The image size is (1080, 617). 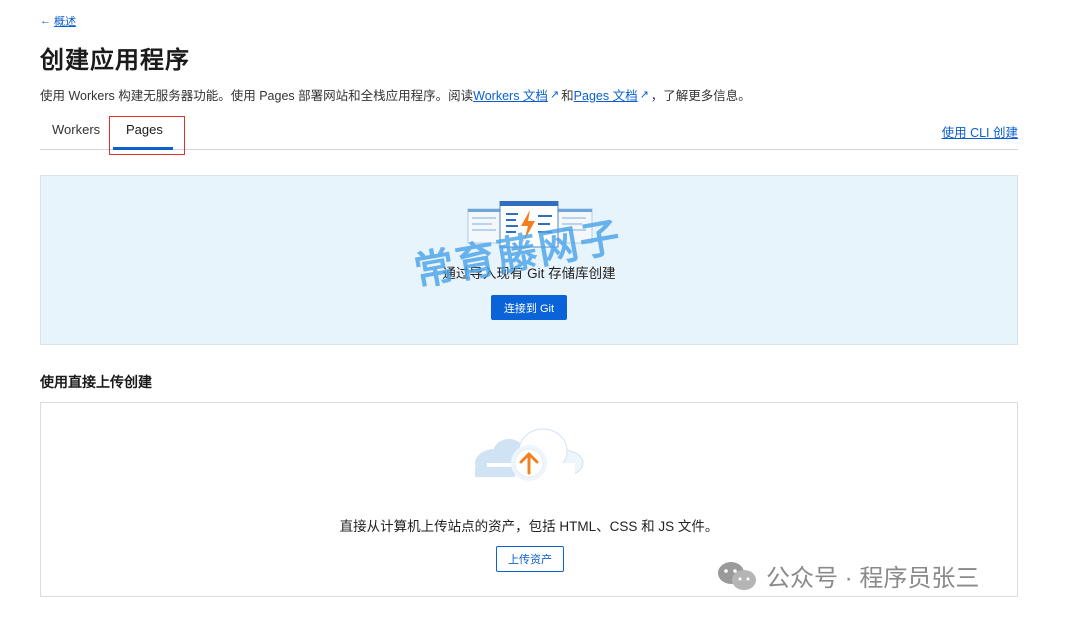 I want to click on git-illustration-icon, so click(x=530, y=224).